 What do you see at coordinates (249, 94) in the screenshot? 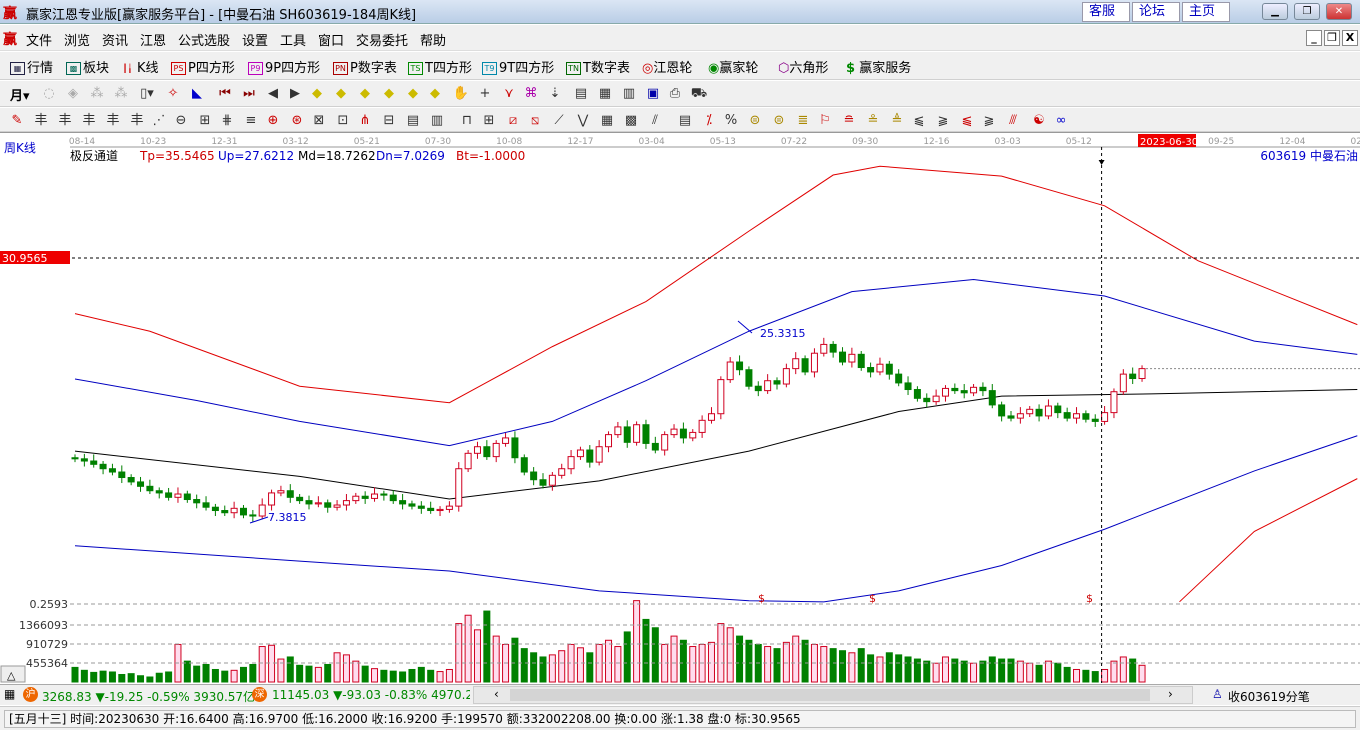
I see `last-icon: ⏭` at bounding box center [249, 94].